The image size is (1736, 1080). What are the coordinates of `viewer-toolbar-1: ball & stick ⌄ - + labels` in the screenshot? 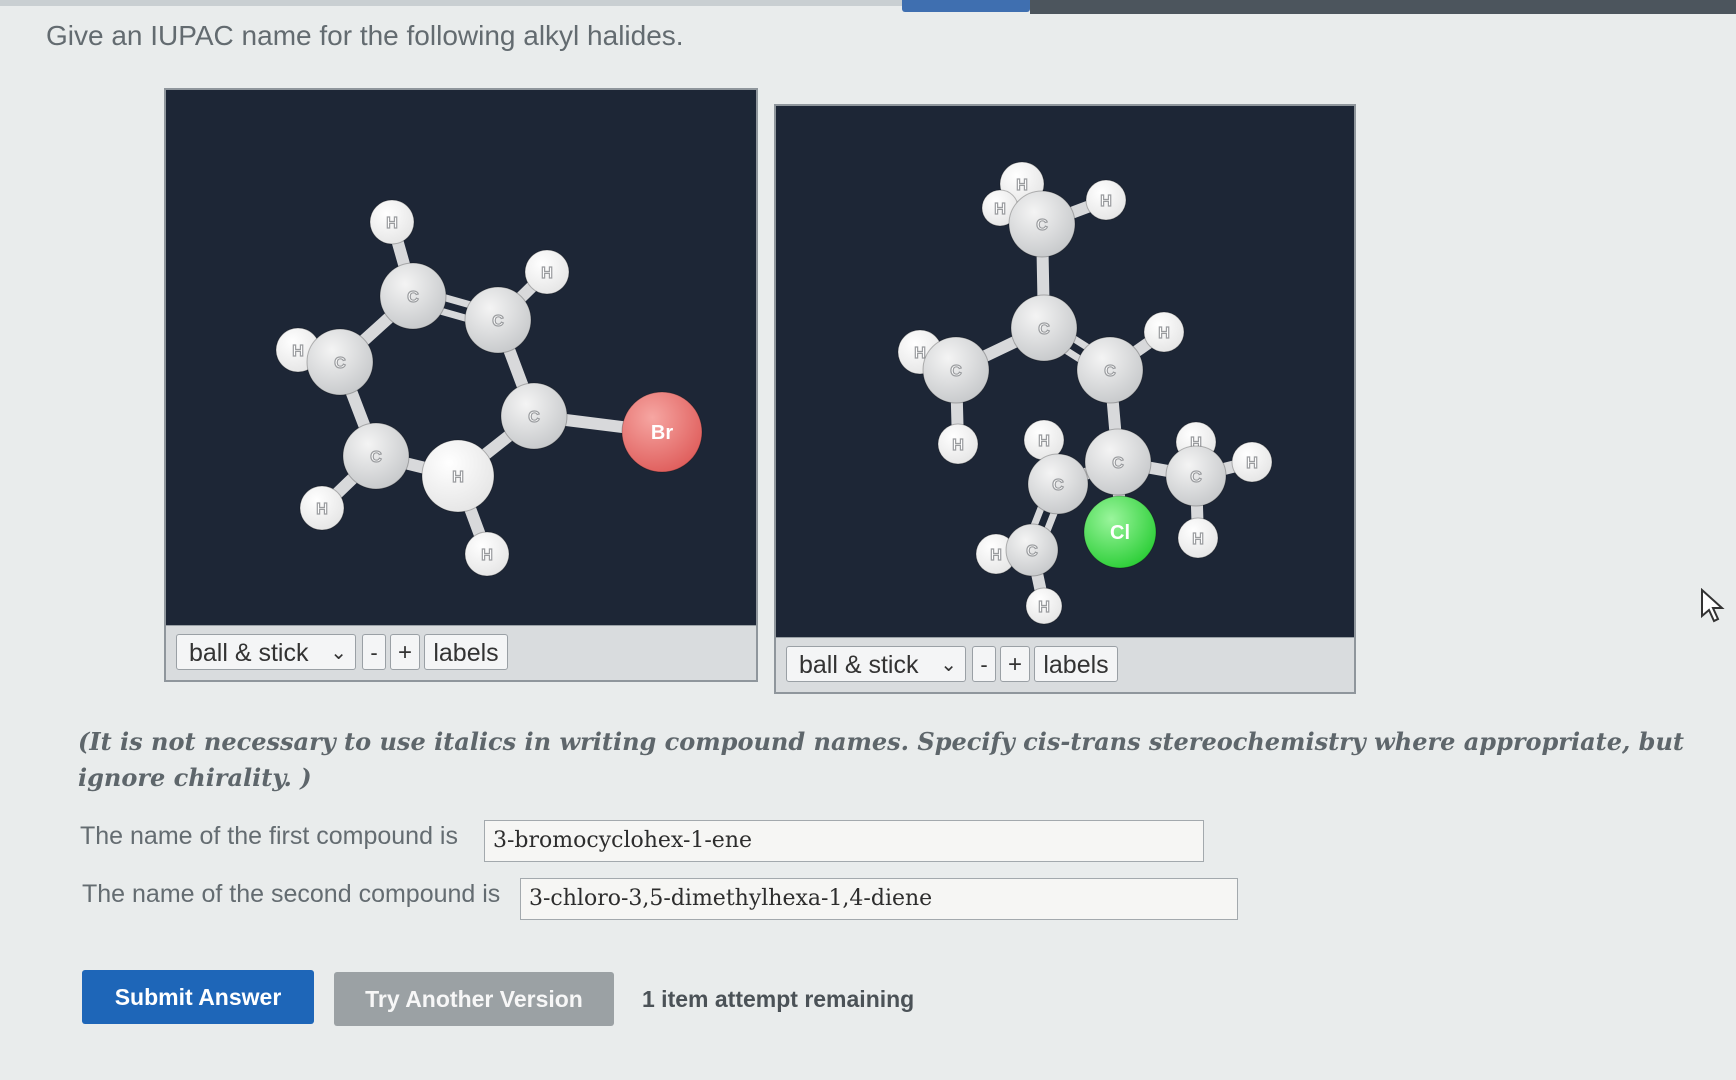 It's located at (461, 652).